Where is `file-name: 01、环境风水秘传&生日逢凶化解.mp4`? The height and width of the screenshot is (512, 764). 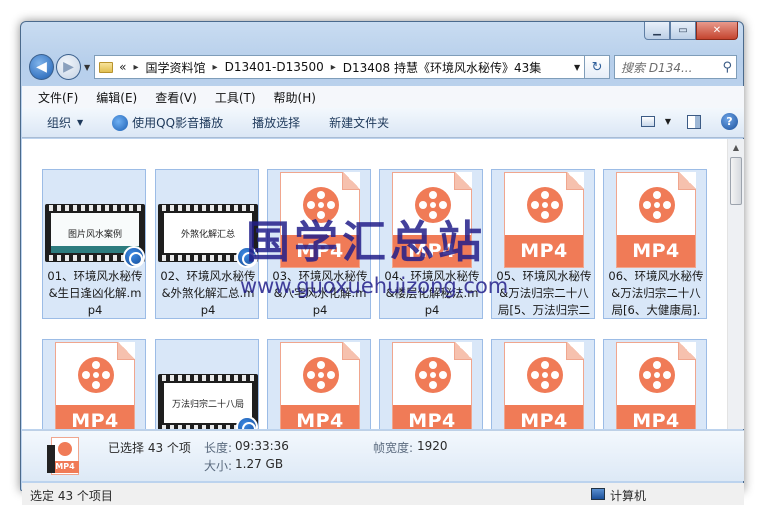
file-name: 01、环境风水秘传&生日逢凶化解.mp4 is located at coordinates (95, 293).